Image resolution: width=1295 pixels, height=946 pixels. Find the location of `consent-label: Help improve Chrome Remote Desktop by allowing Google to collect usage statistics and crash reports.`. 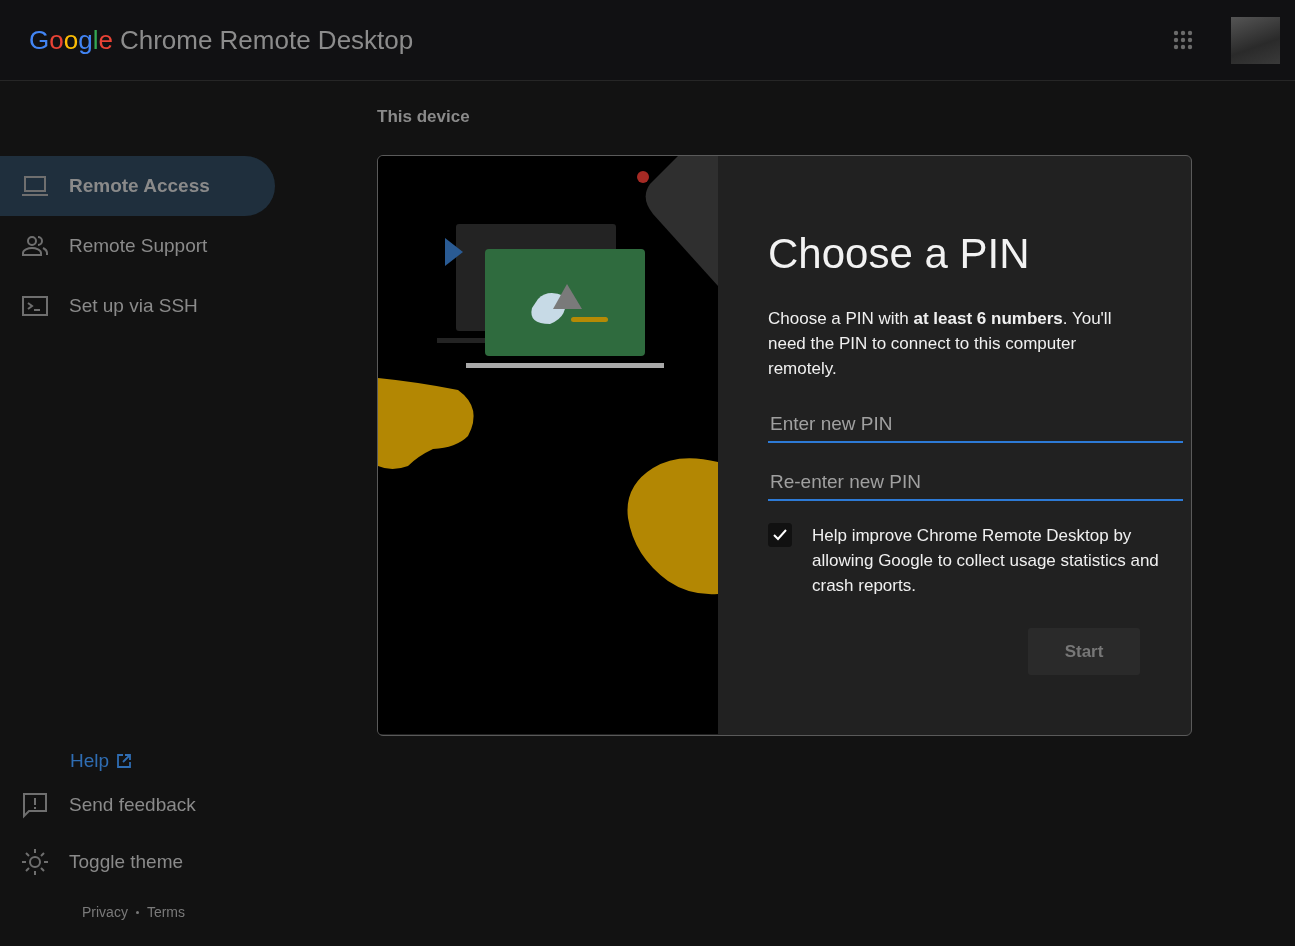

consent-label: Help improve Chrome Remote Desktop by allowing Google to collect usage statistics and crash reports. is located at coordinates (986, 561).